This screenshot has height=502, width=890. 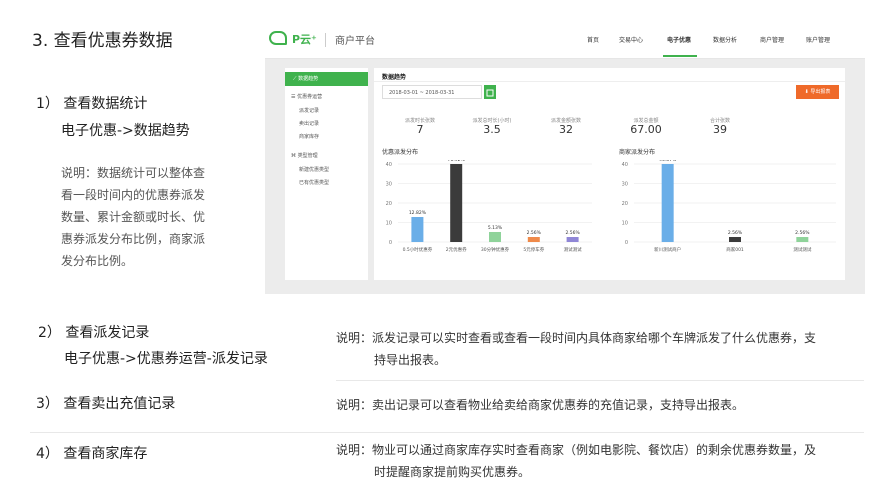 What do you see at coordinates (102, 41) in the screenshot?
I see `section-heading: 3. 查看优惠券数据` at bounding box center [102, 41].